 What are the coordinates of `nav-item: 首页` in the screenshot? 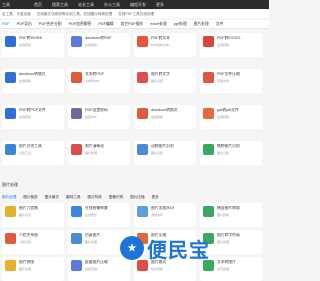 It's located at (38, 5).